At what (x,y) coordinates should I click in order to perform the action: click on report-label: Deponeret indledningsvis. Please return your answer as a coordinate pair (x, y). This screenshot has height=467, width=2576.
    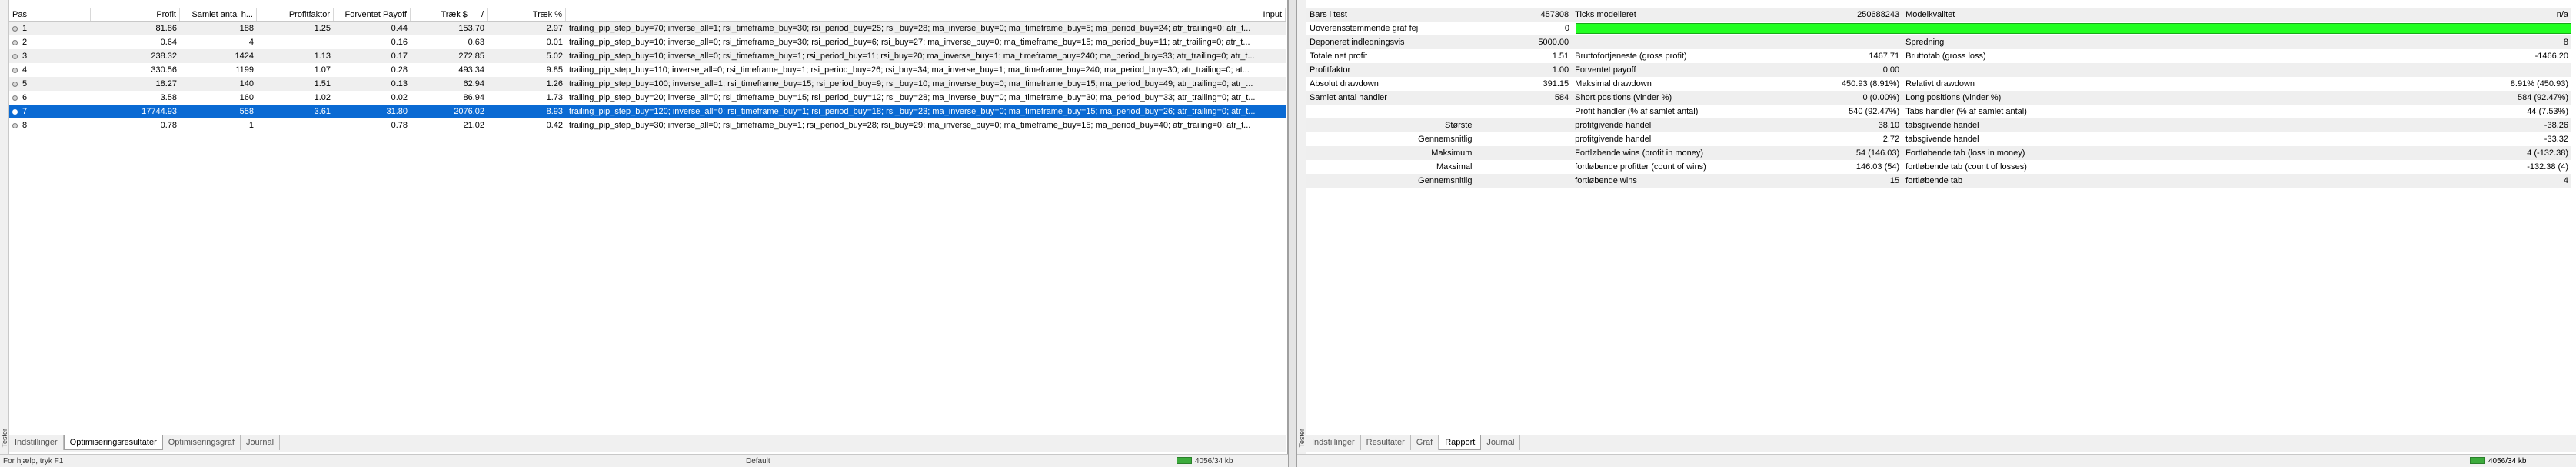
    Looking at the image, I should click on (1357, 42).